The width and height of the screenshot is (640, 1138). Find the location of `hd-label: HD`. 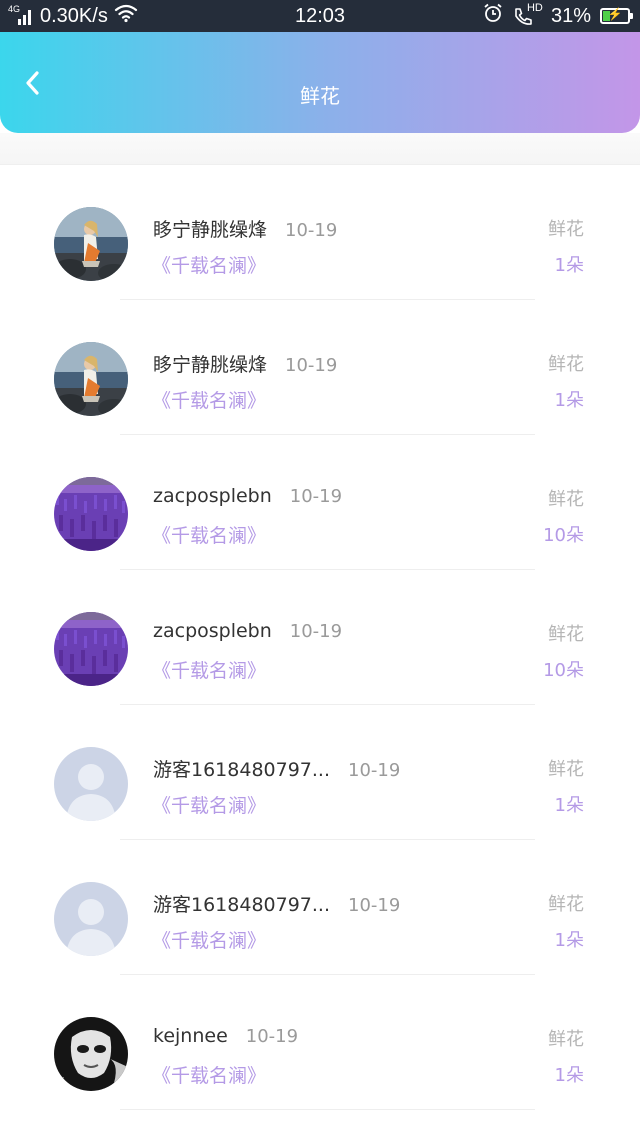

hd-label: HD is located at coordinates (534, 8).